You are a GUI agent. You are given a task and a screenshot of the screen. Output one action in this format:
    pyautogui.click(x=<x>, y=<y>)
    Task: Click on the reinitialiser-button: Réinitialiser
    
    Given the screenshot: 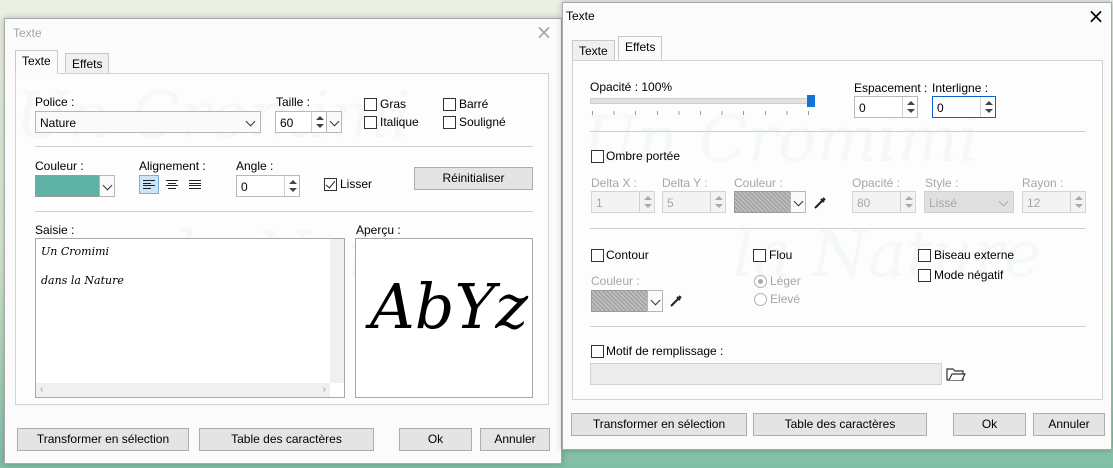 What is the action you would take?
    pyautogui.click(x=473, y=178)
    